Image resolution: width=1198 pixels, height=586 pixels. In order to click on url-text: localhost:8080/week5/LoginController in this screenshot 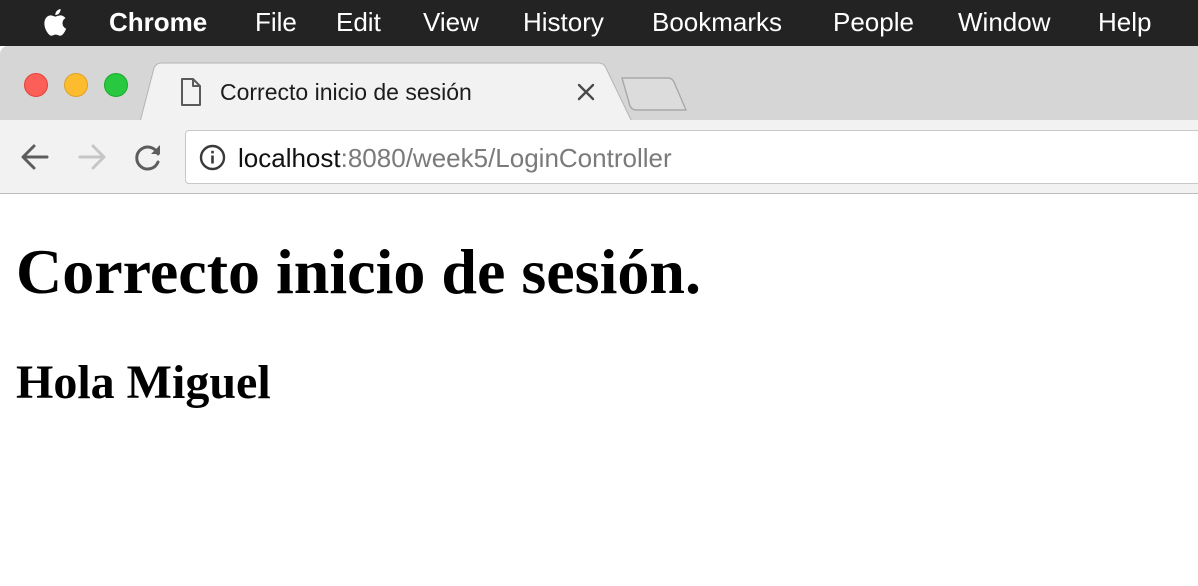, I will do `click(455, 158)`.